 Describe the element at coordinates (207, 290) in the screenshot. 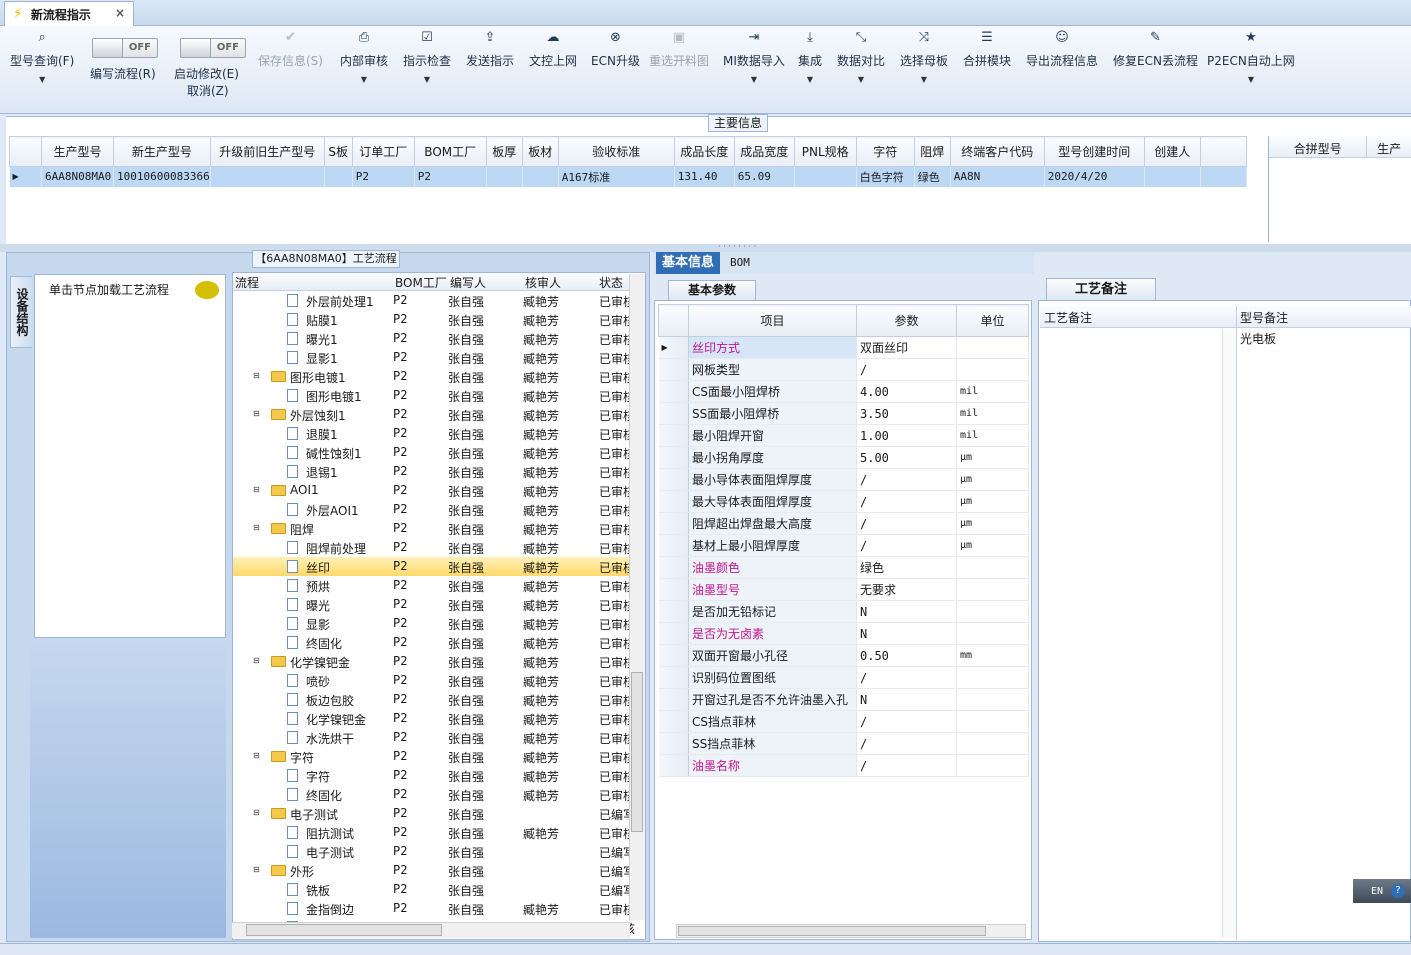

I see `chat-bubble-icon` at that location.